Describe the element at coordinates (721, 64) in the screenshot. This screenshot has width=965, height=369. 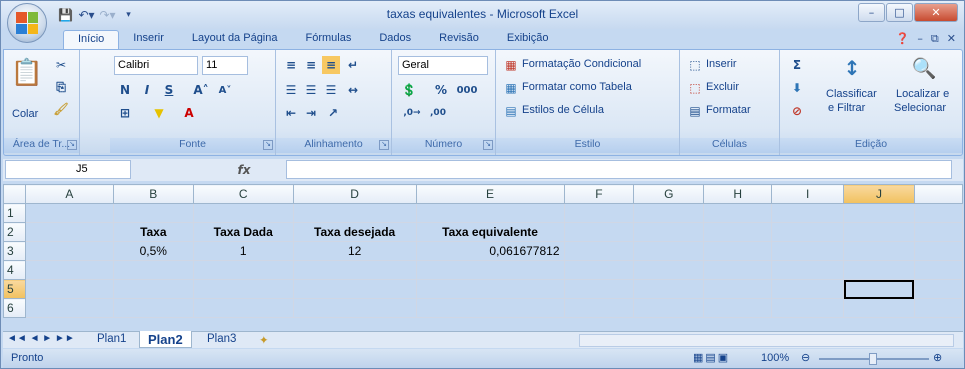
I see `insert-cells-button: Inserir` at that location.